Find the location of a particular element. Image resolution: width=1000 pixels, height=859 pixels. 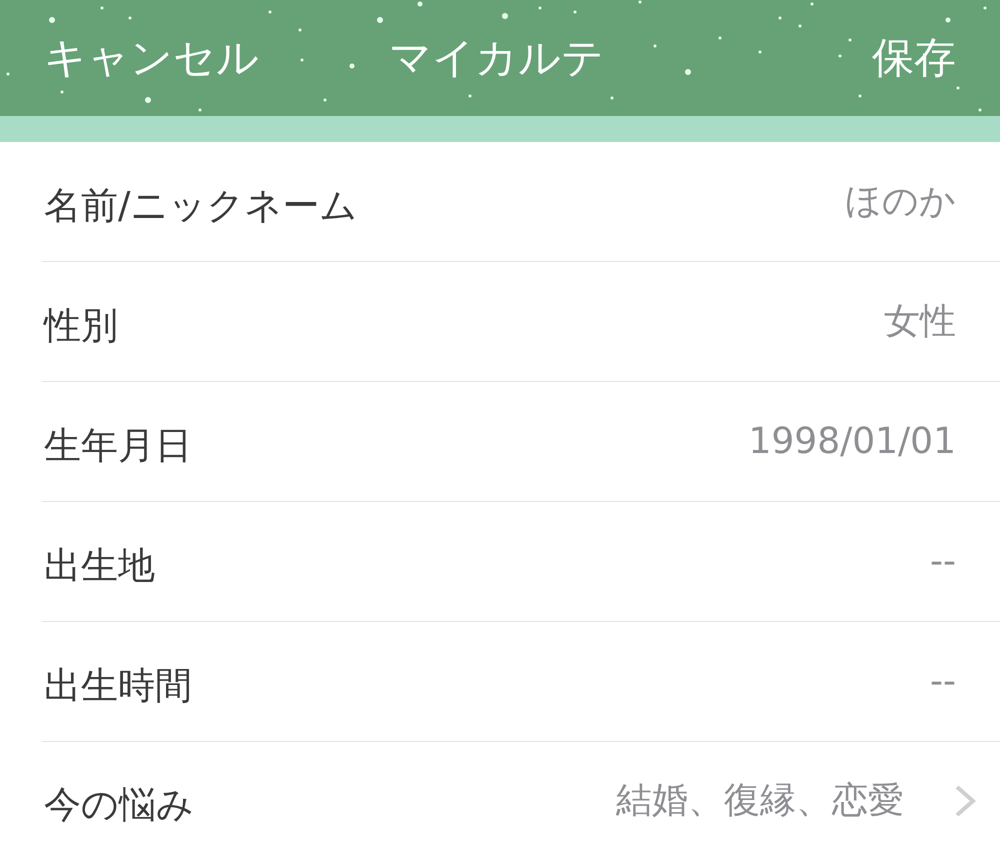

field-label: 性別 is located at coordinates (81, 325).